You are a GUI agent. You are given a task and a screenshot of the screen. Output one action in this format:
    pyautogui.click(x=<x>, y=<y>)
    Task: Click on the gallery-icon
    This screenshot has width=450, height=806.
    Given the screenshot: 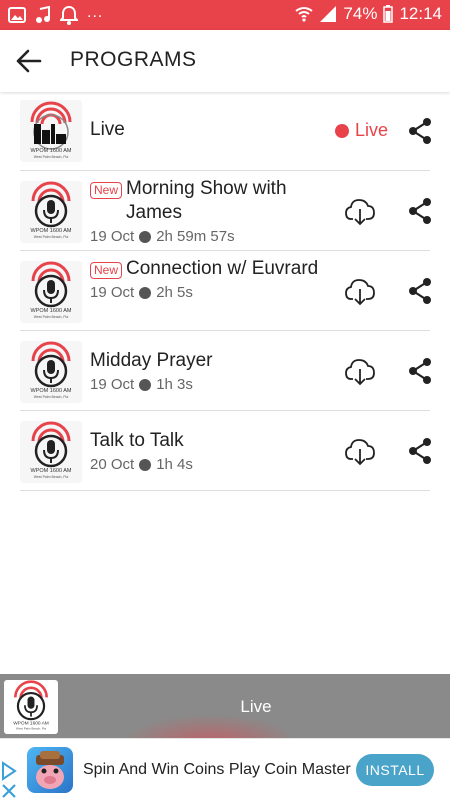 What is the action you would take?
    pyautogui.click(x=17, y=15)
    